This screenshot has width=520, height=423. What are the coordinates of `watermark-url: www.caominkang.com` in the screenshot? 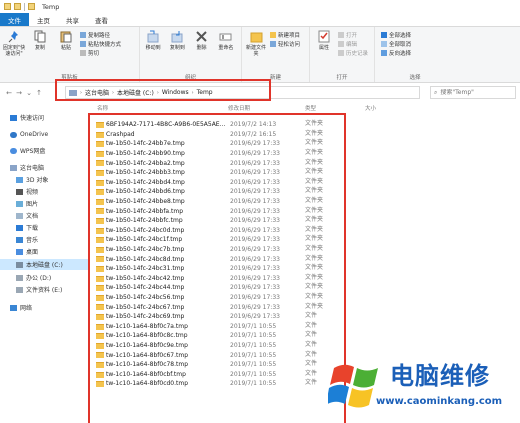 It's located at (439, 401).